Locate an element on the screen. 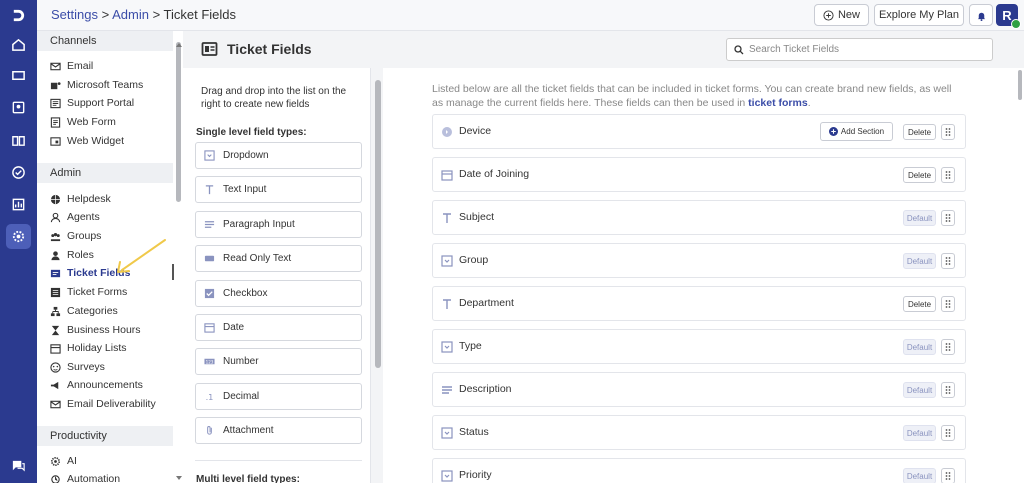 The image size is (1024, 483). annotation-arrow-icon is located at coordinates (141, 256).